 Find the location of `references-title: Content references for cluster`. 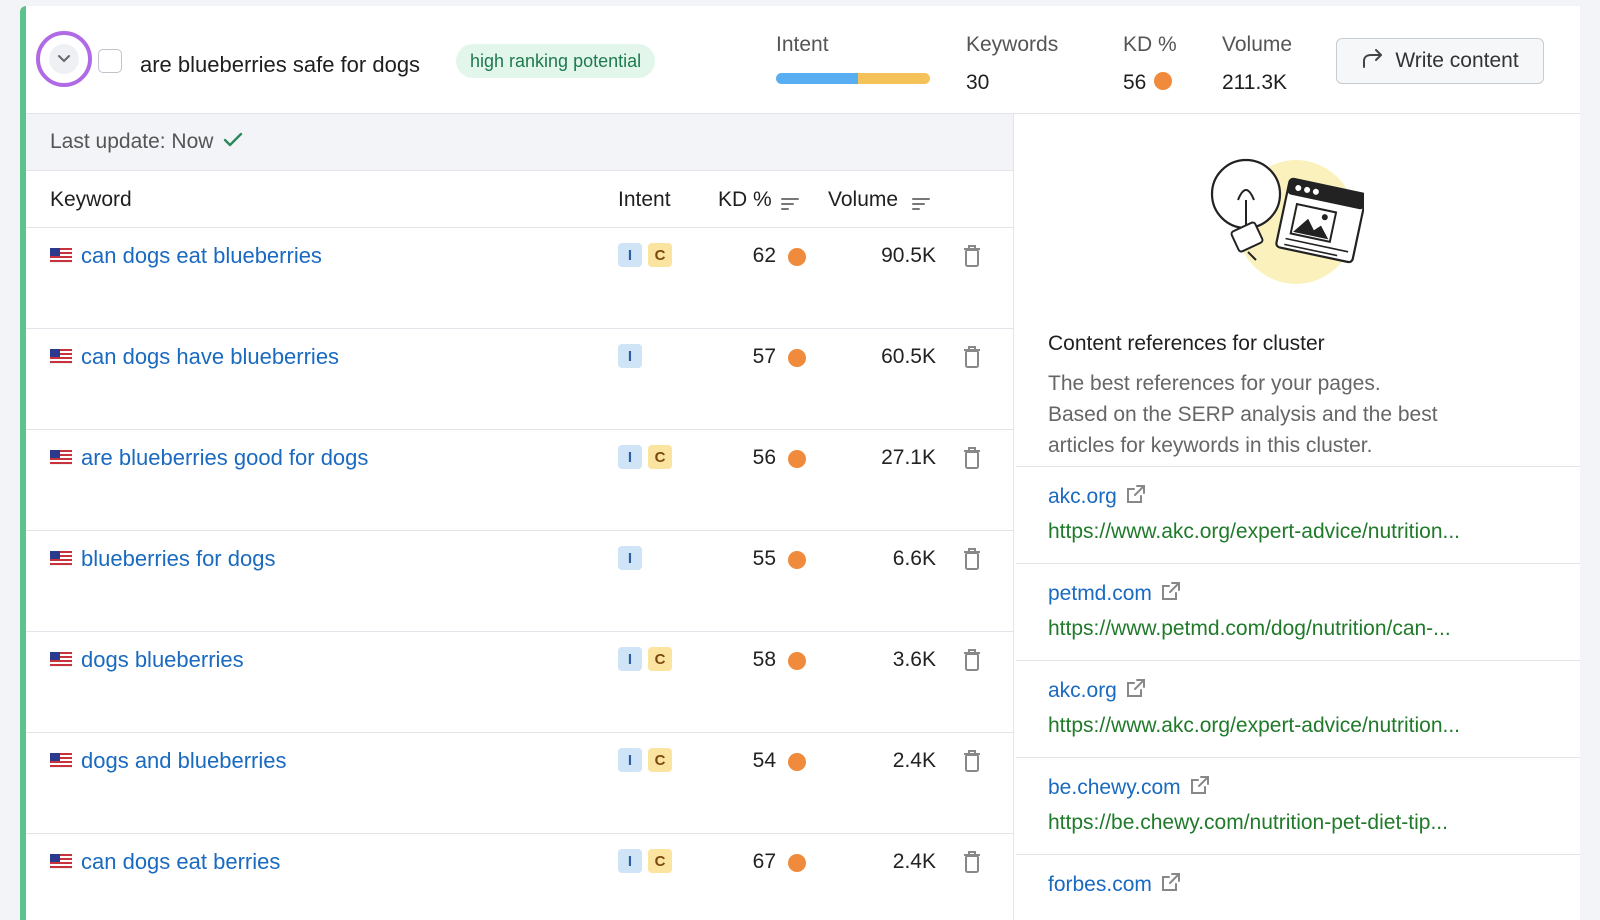

references-title: Content references for cluster is located at coordinates (1186, 343).